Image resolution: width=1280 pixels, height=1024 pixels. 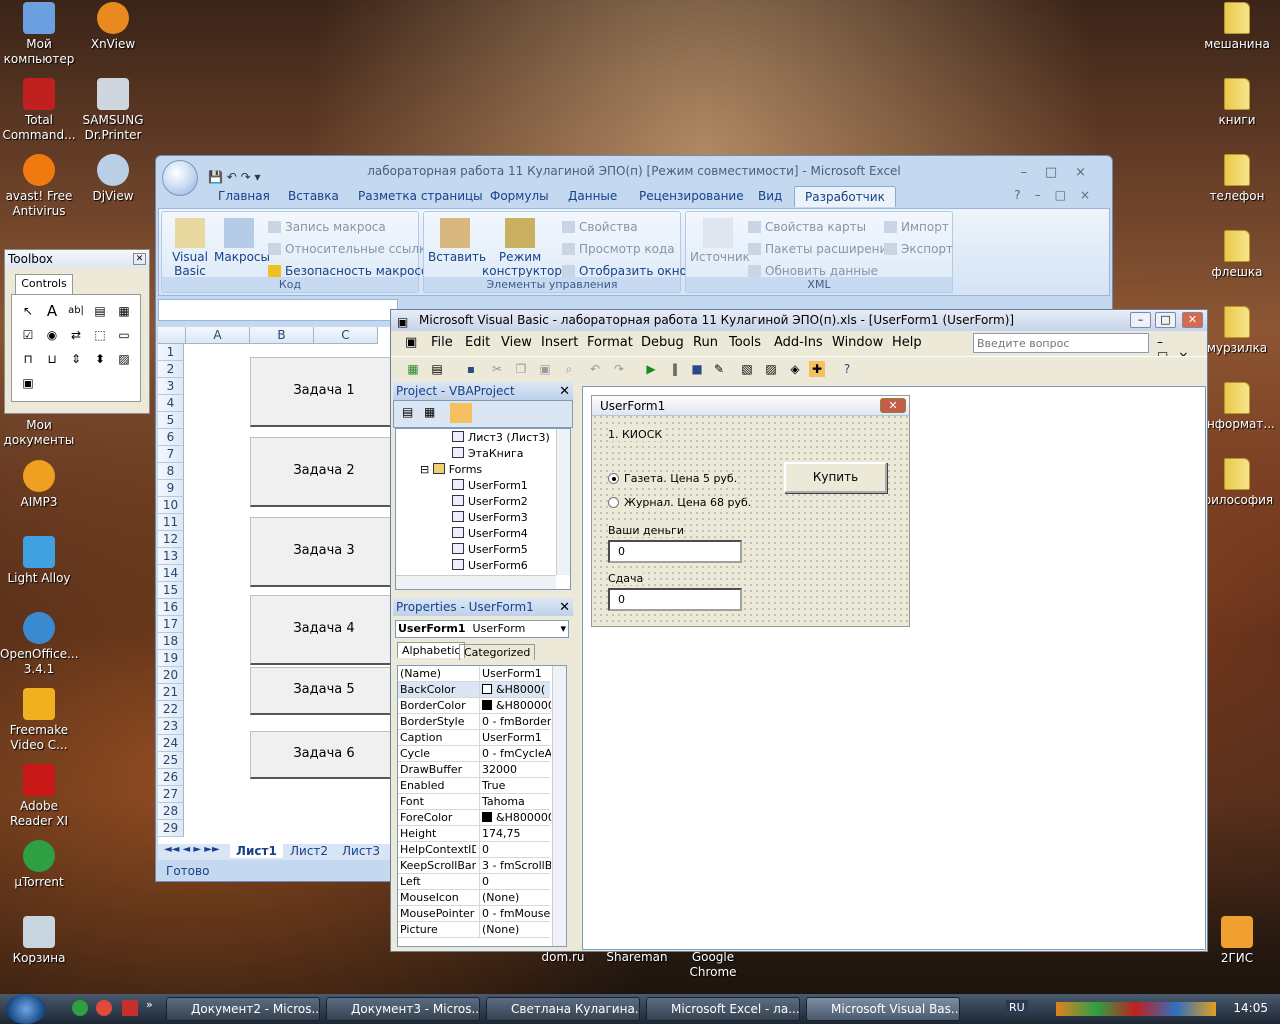 What do you see at coordinates (477, 342) in the screenshot?
I see `menu-edit: Edit` at bounding box center [477, 342].